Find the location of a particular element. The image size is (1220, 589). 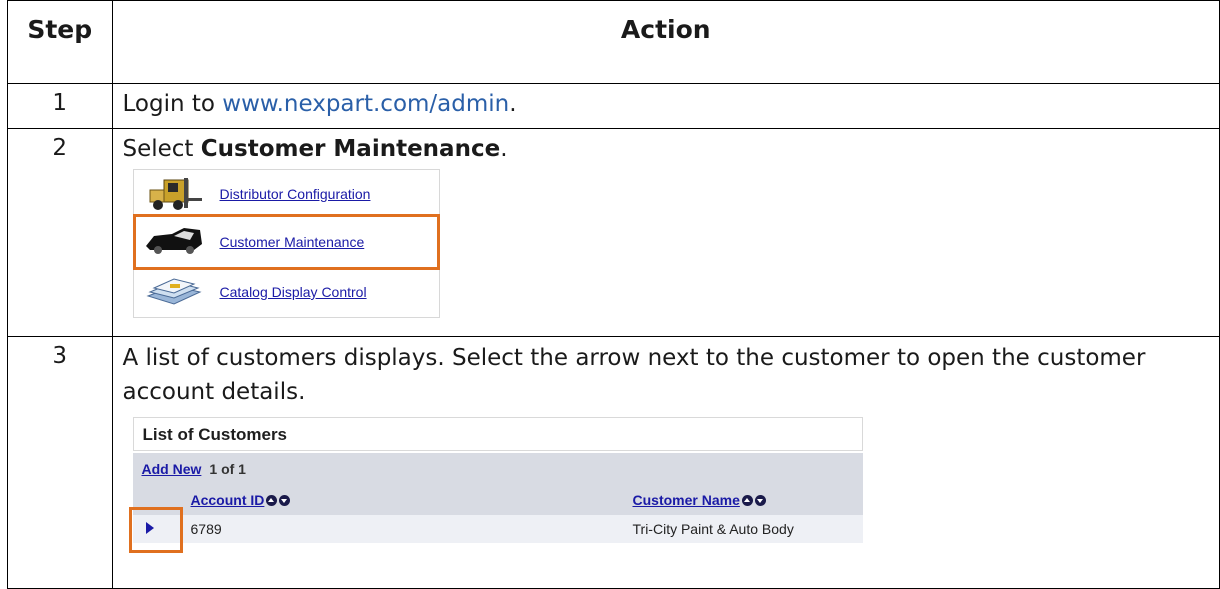

action-text: Login to is located at coordinates (172, 104).